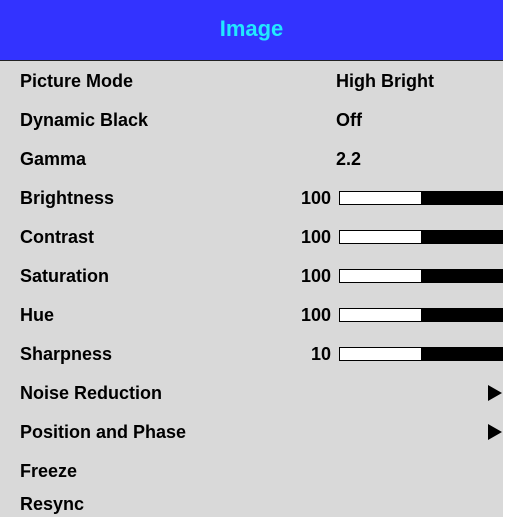 The width and height of the screenshot is (505, 517). I want to click on menu-item-hue: Hue 100, so click(251, 315).